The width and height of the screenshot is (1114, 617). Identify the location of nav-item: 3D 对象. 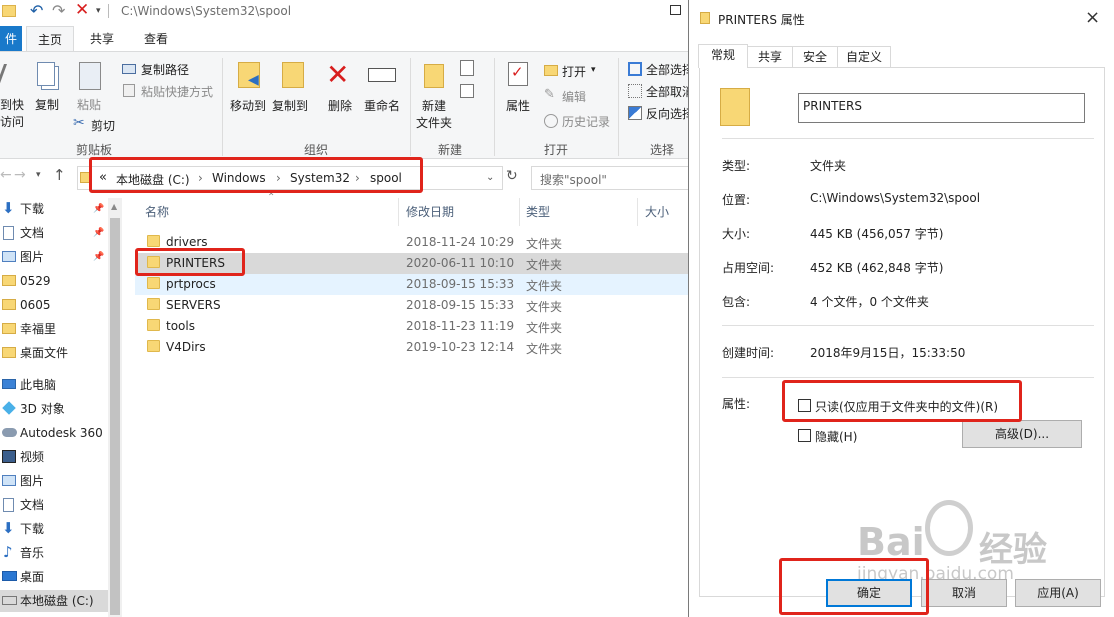
(60, 409).